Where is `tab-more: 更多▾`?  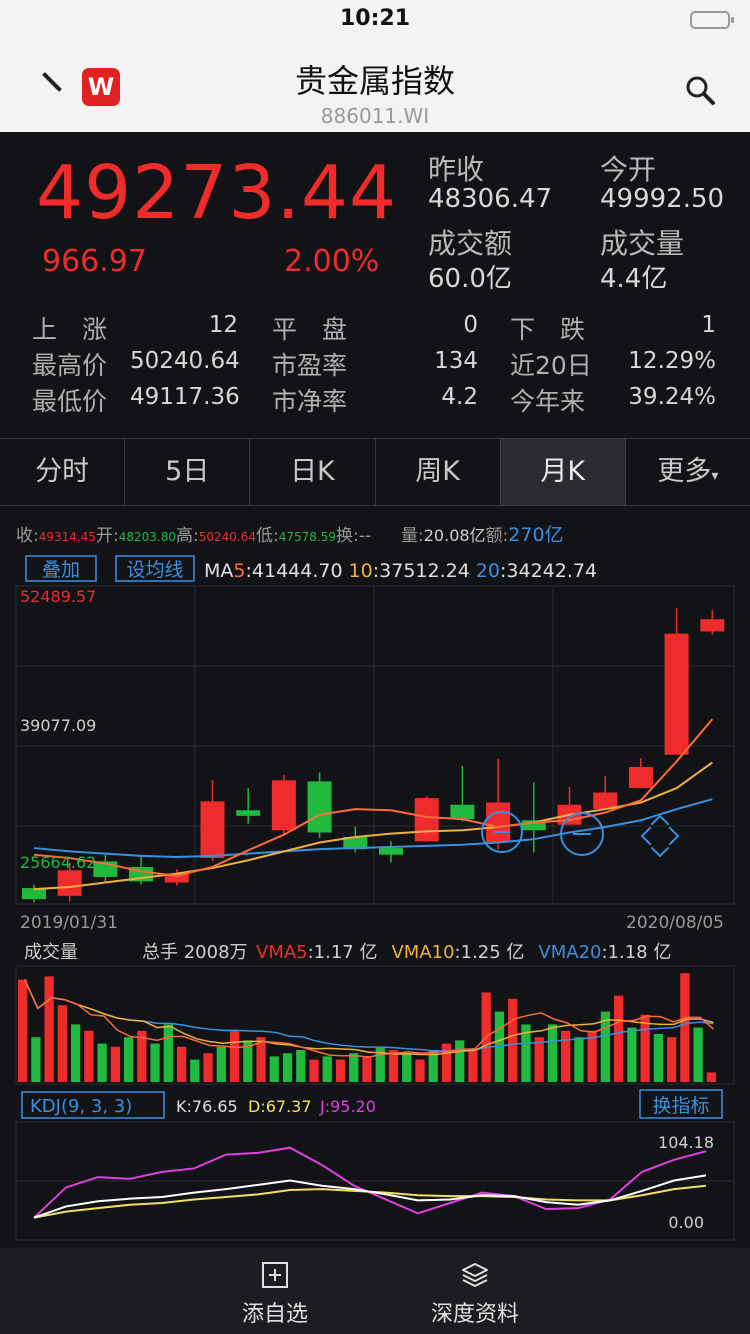
tab-more: 更多▾ is located at coordinates (688, 472).